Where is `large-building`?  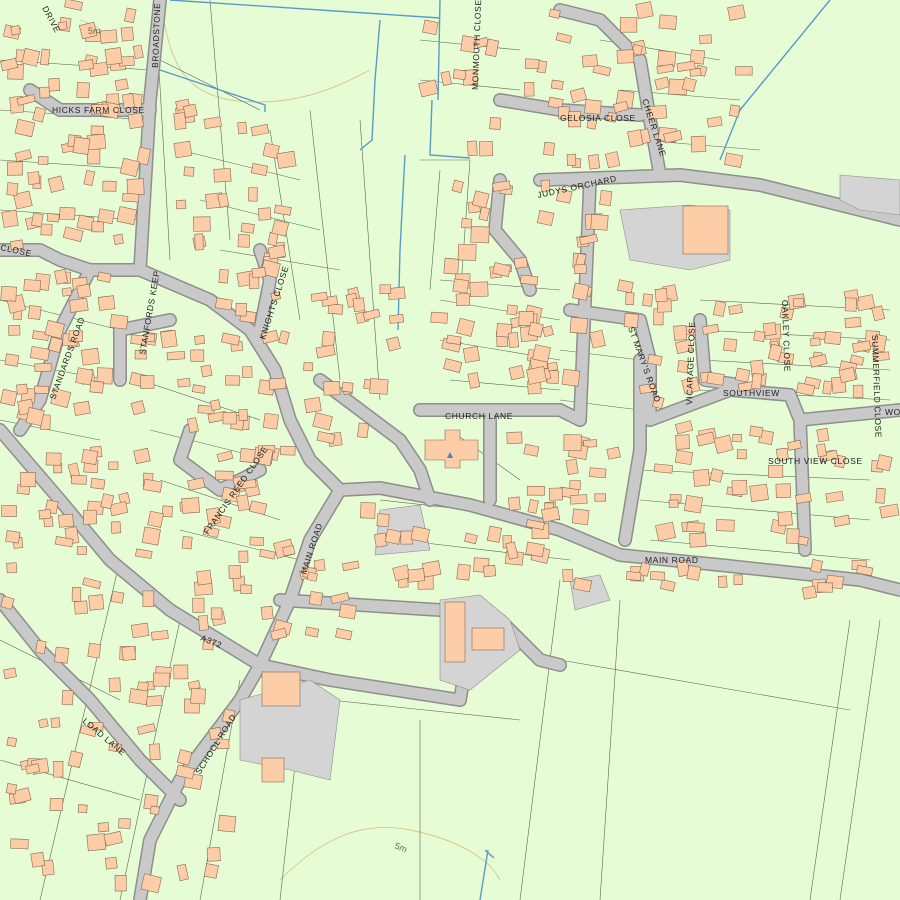
large-building is located at coordinates (705, 230).